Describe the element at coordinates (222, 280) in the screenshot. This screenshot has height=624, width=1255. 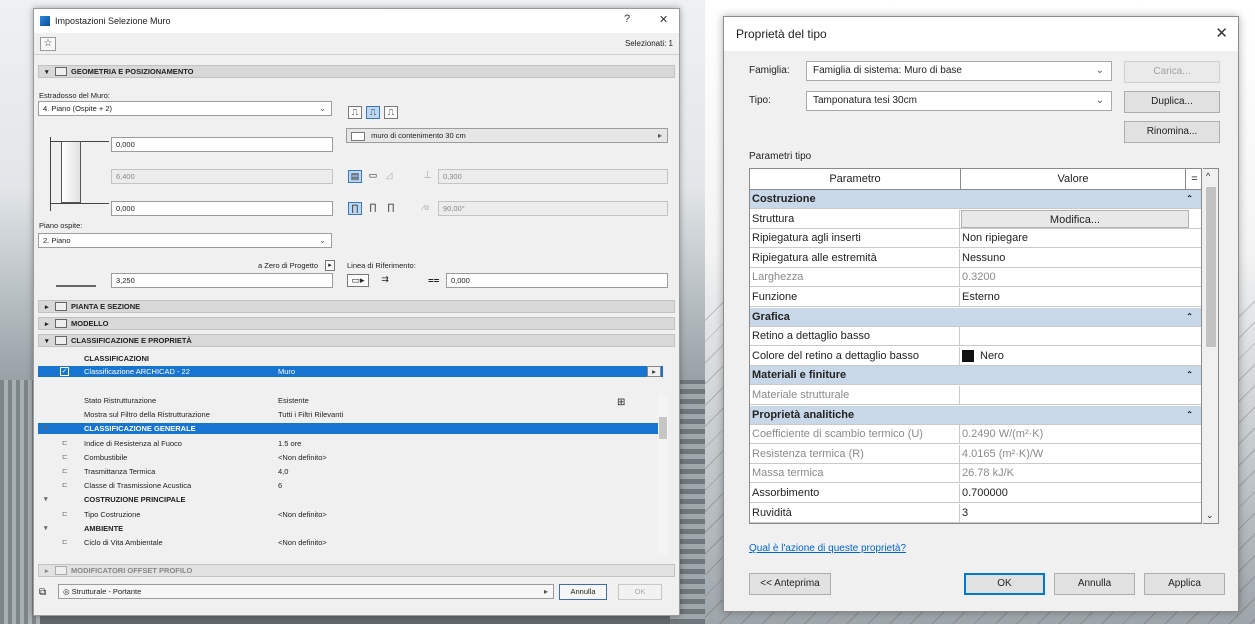
I see `project-zero-field: 3,250` at that location.